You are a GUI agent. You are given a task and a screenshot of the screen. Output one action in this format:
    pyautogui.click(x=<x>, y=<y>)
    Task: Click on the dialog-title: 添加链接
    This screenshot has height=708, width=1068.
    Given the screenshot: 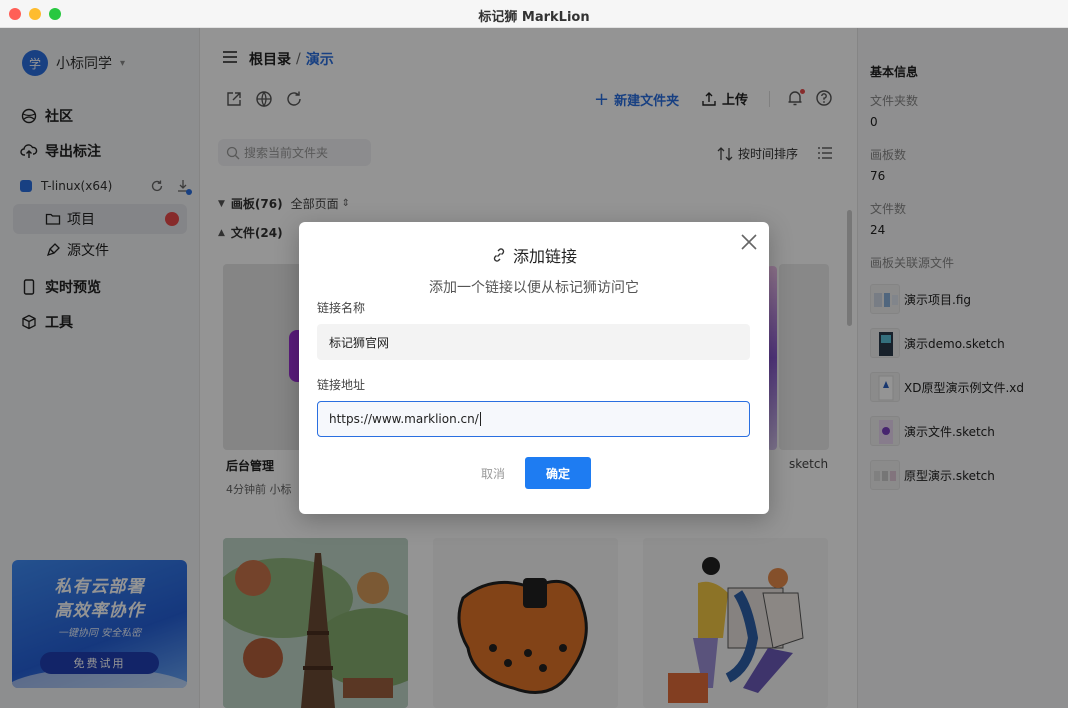 What is the action you would take?
    pyautogui.click(x=534, y=255)
    